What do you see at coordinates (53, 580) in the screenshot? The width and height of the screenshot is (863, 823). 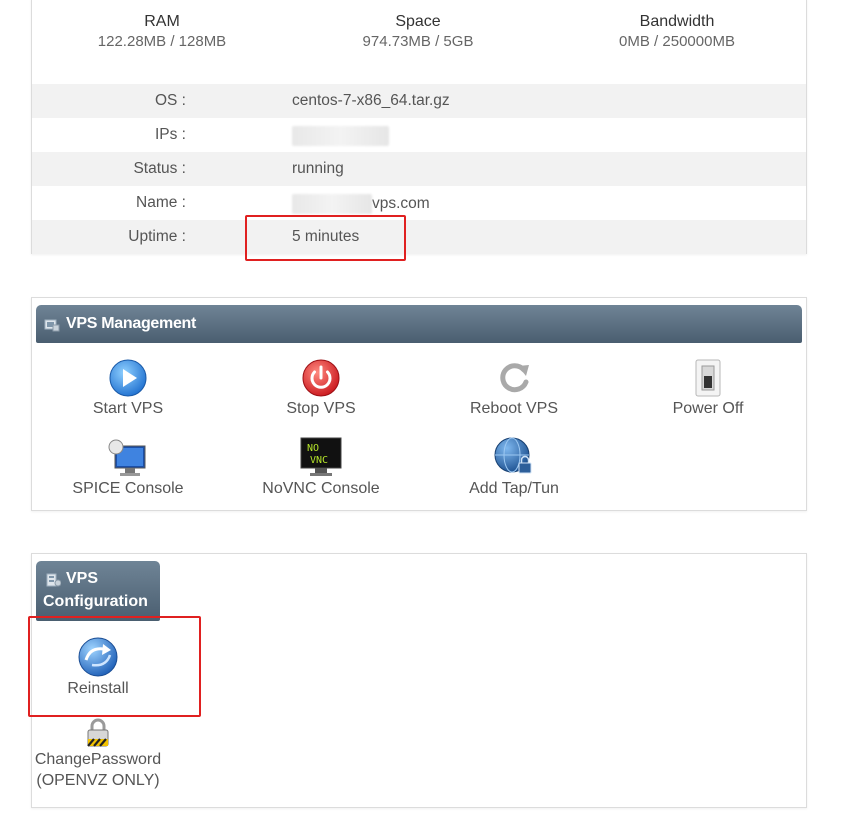 I see `server-config-icon` at bounding box center [53, 580].